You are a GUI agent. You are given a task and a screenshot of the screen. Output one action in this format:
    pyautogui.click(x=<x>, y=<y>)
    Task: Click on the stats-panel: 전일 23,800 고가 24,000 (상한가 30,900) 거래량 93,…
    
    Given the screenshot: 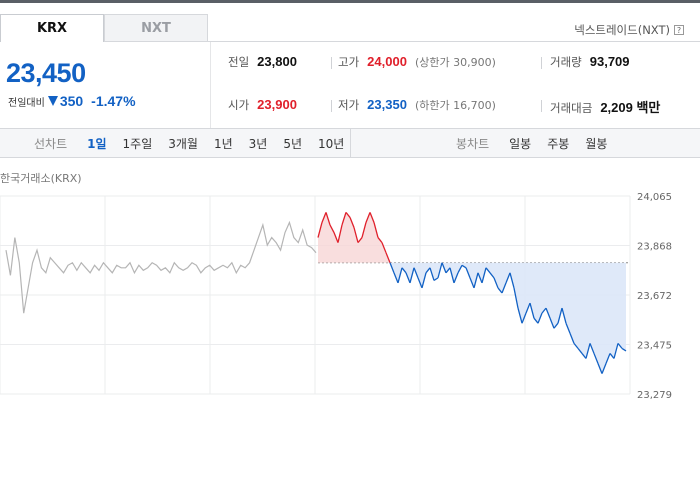 What is the action you would take?
    pyautogui.click(x=455, y=85)
    